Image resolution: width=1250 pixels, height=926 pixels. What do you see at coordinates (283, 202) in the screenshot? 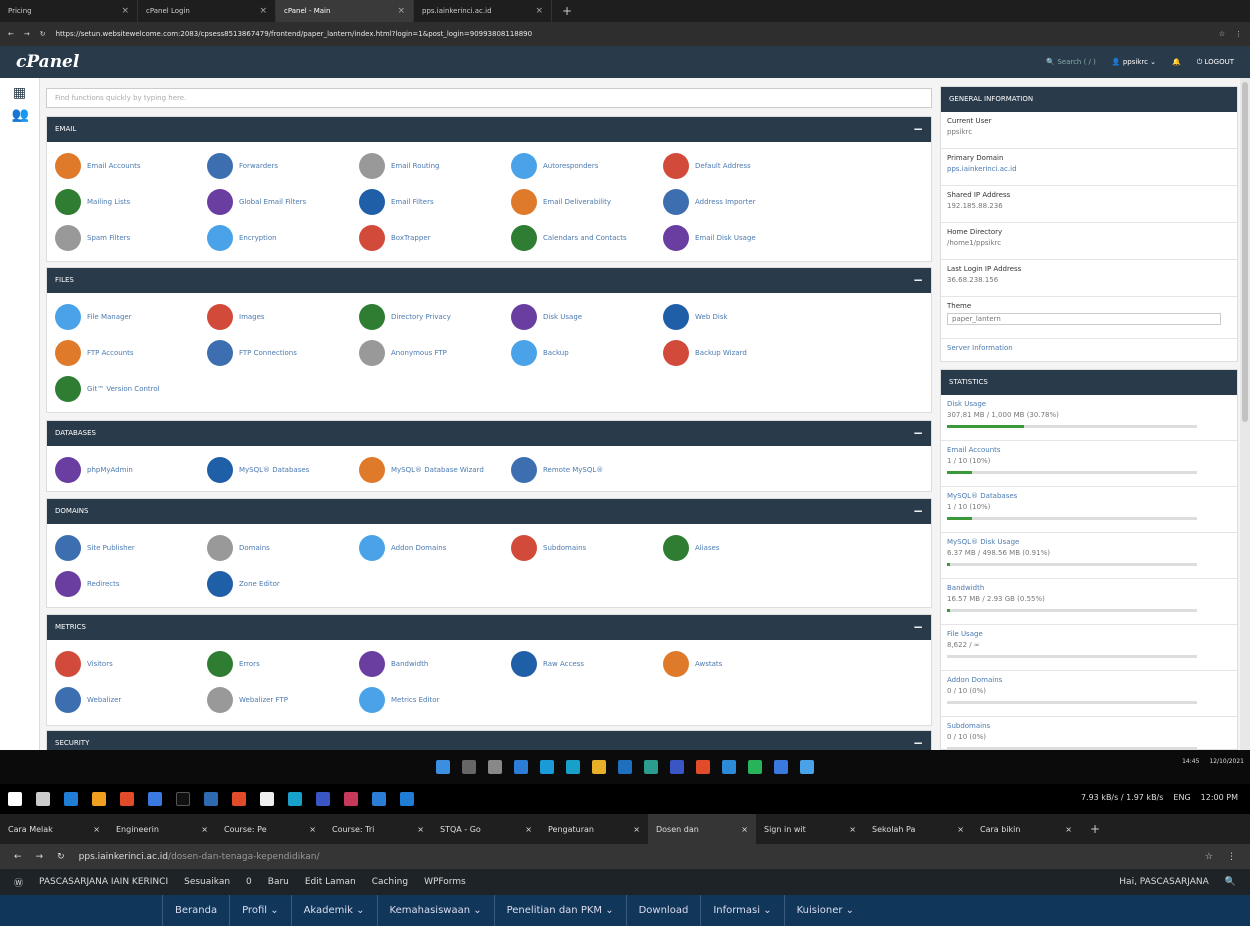
I see `item-global-email-filters: Global Email Filters` at bounding box center [283, 202].